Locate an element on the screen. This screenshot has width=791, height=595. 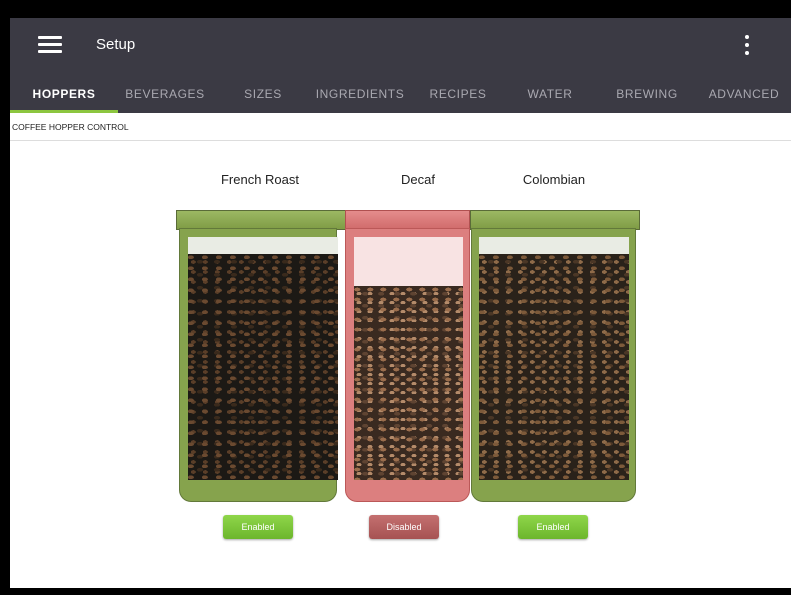
hamburger-menu-icon is located at coordinates (50, 45).